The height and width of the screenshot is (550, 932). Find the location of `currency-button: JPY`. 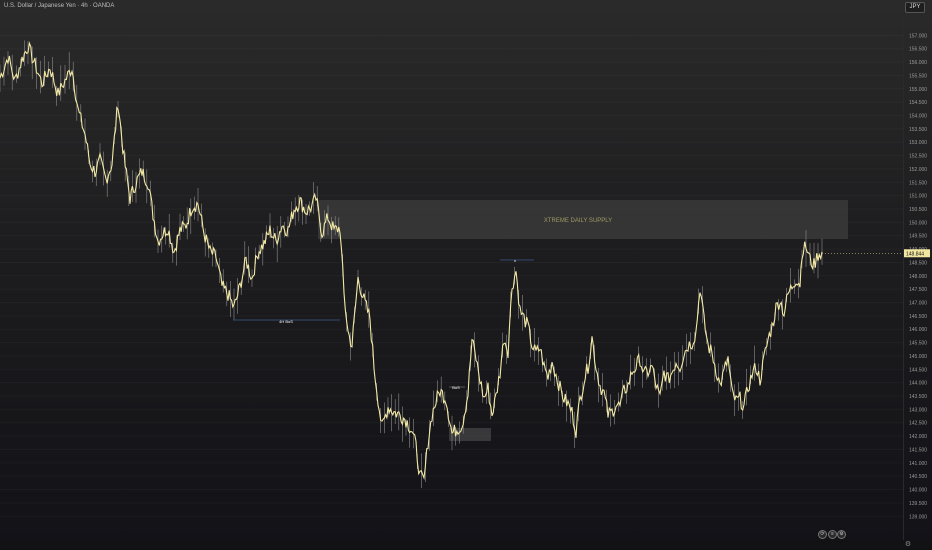

currency-button: JPY is located at coordinates (915, 7).